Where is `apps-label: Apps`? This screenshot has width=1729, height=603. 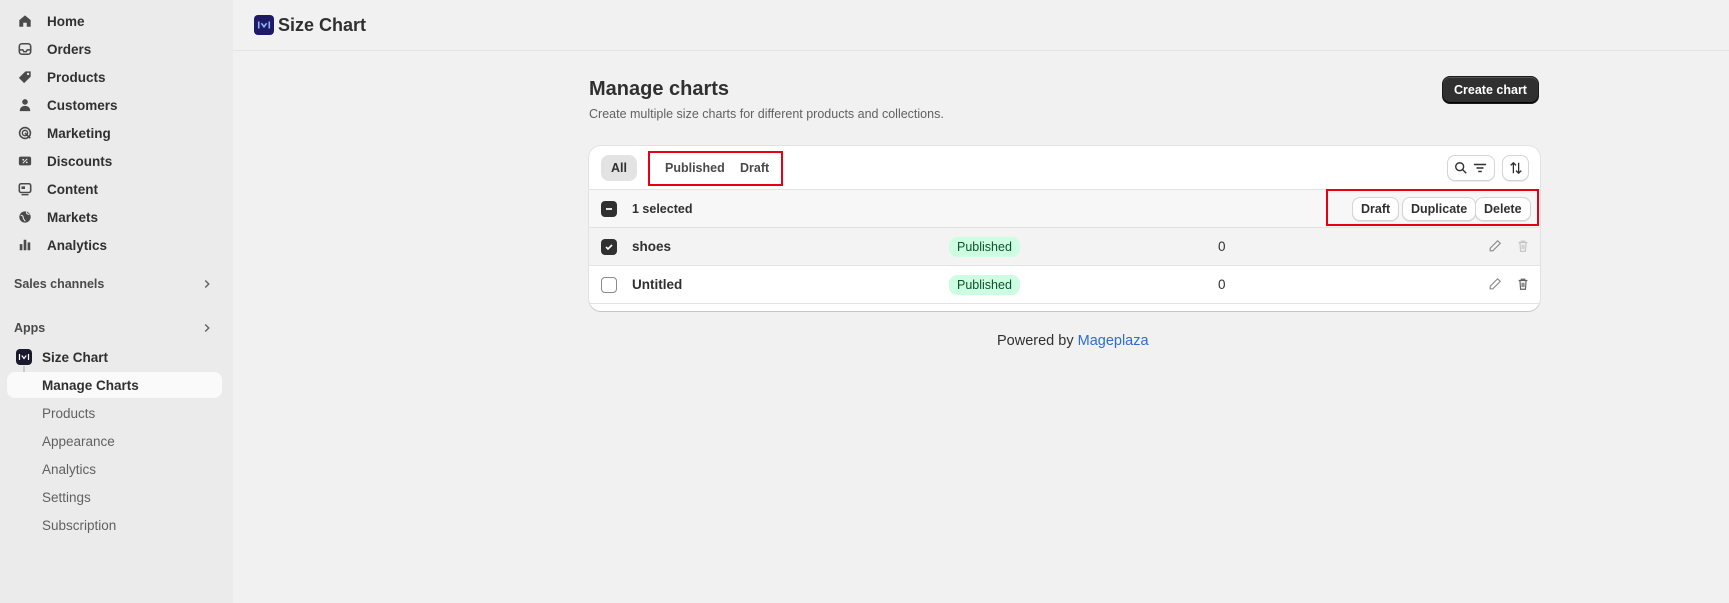 apps-label: Apps is located at coordinates (30, 328).